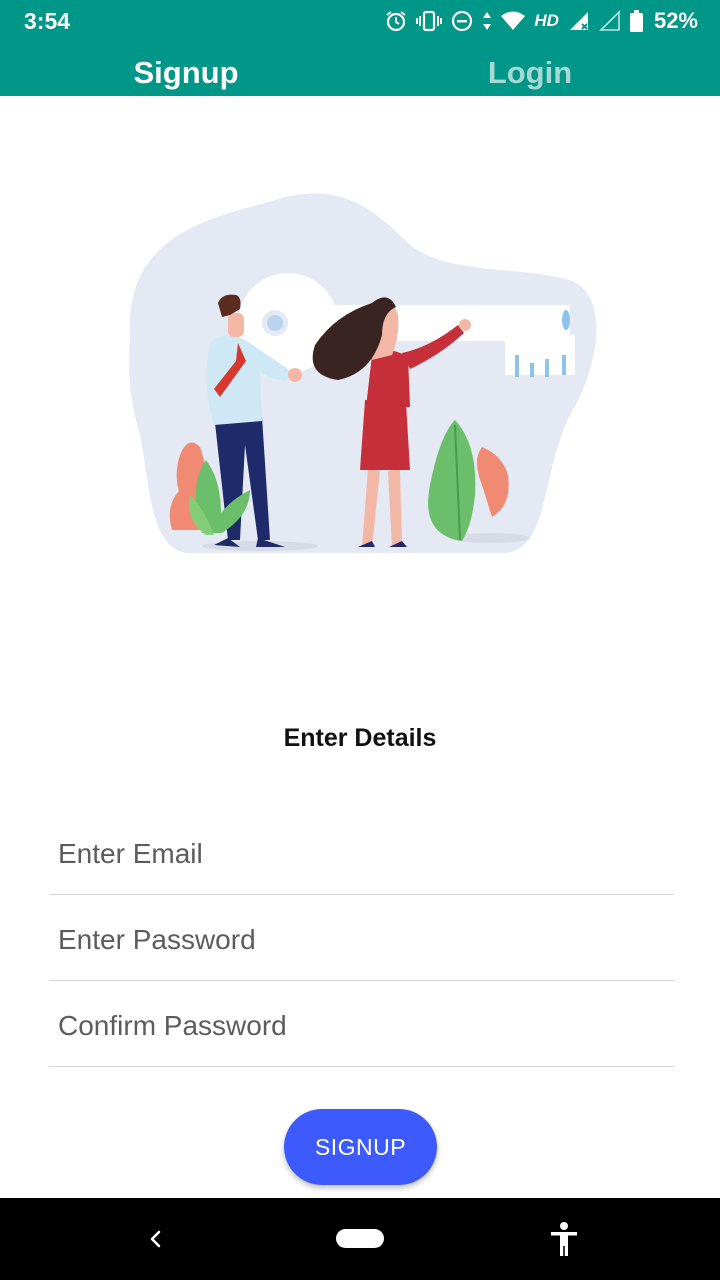 The height and width of the screenshot is (1280, 720). What do you see at coordinates (155, 1239) in the screenshot?
I see `back-icon` at bounding box center [155, 1239].